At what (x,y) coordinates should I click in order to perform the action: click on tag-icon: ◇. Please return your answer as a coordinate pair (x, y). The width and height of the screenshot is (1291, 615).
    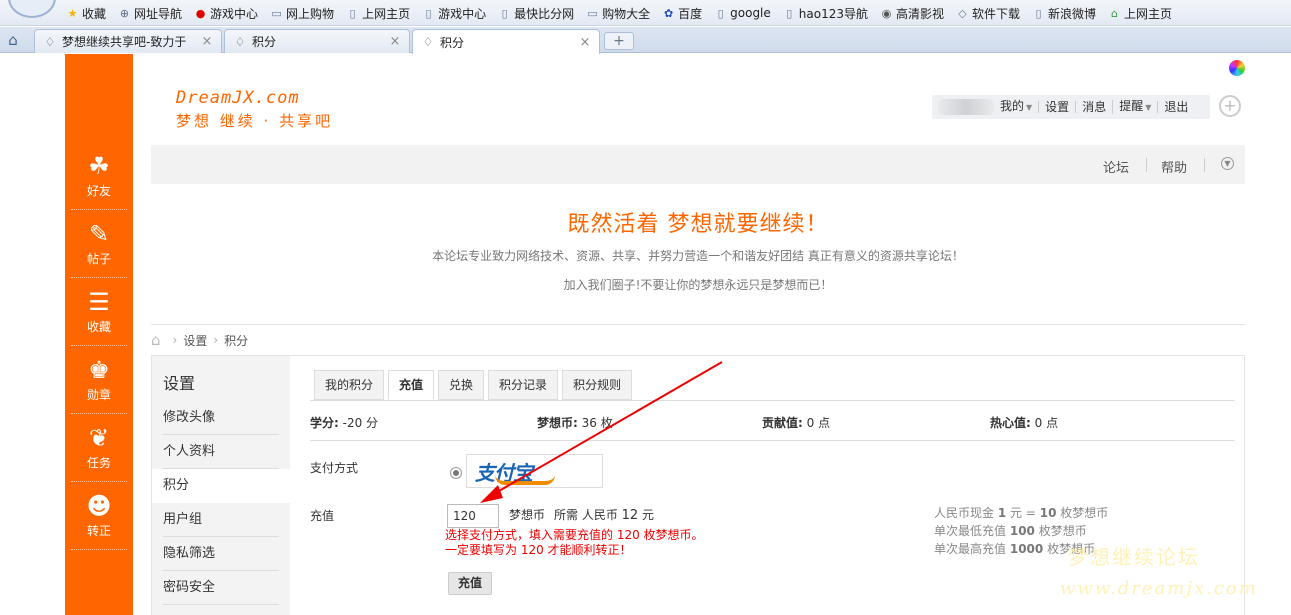
    Looking at the image, I should click on (962, 13).